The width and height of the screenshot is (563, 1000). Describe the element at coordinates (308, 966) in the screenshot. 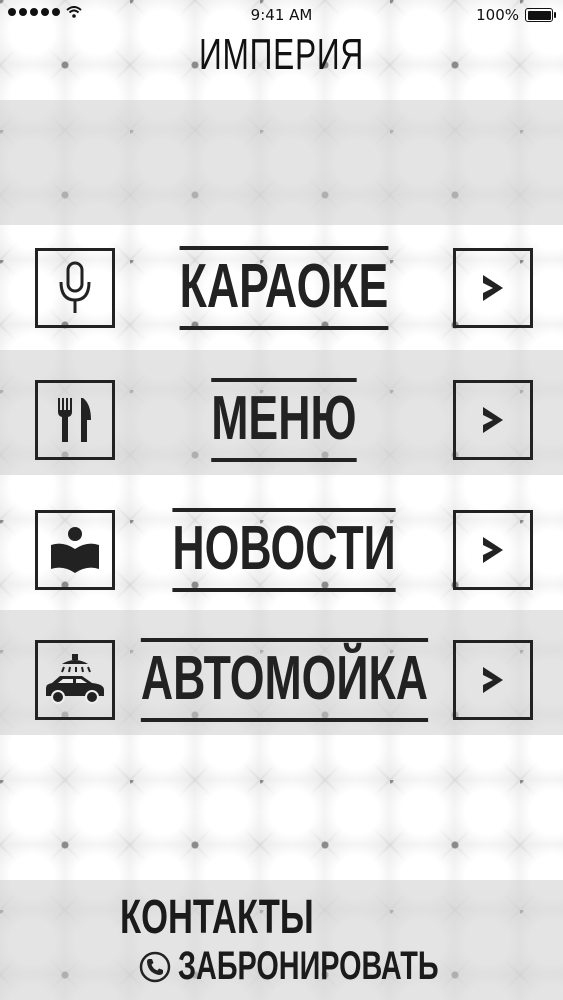

I see `book-label: ЗАБРОНИРОВАТЬ` at that location.